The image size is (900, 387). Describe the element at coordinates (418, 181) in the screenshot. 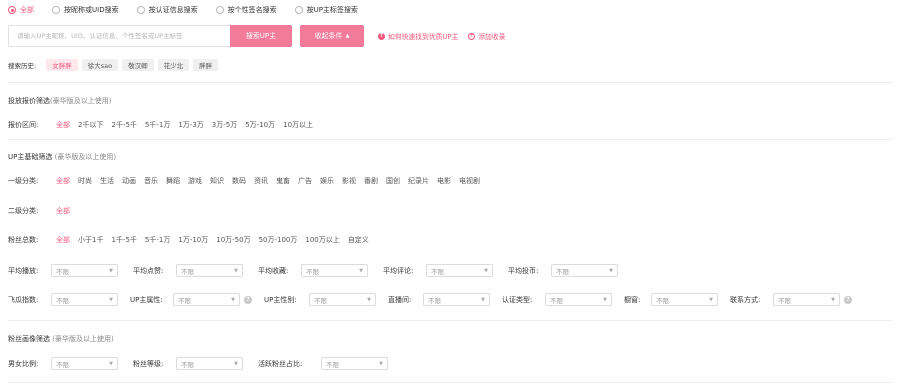

I see `filter-option: 纪录片` at that location.